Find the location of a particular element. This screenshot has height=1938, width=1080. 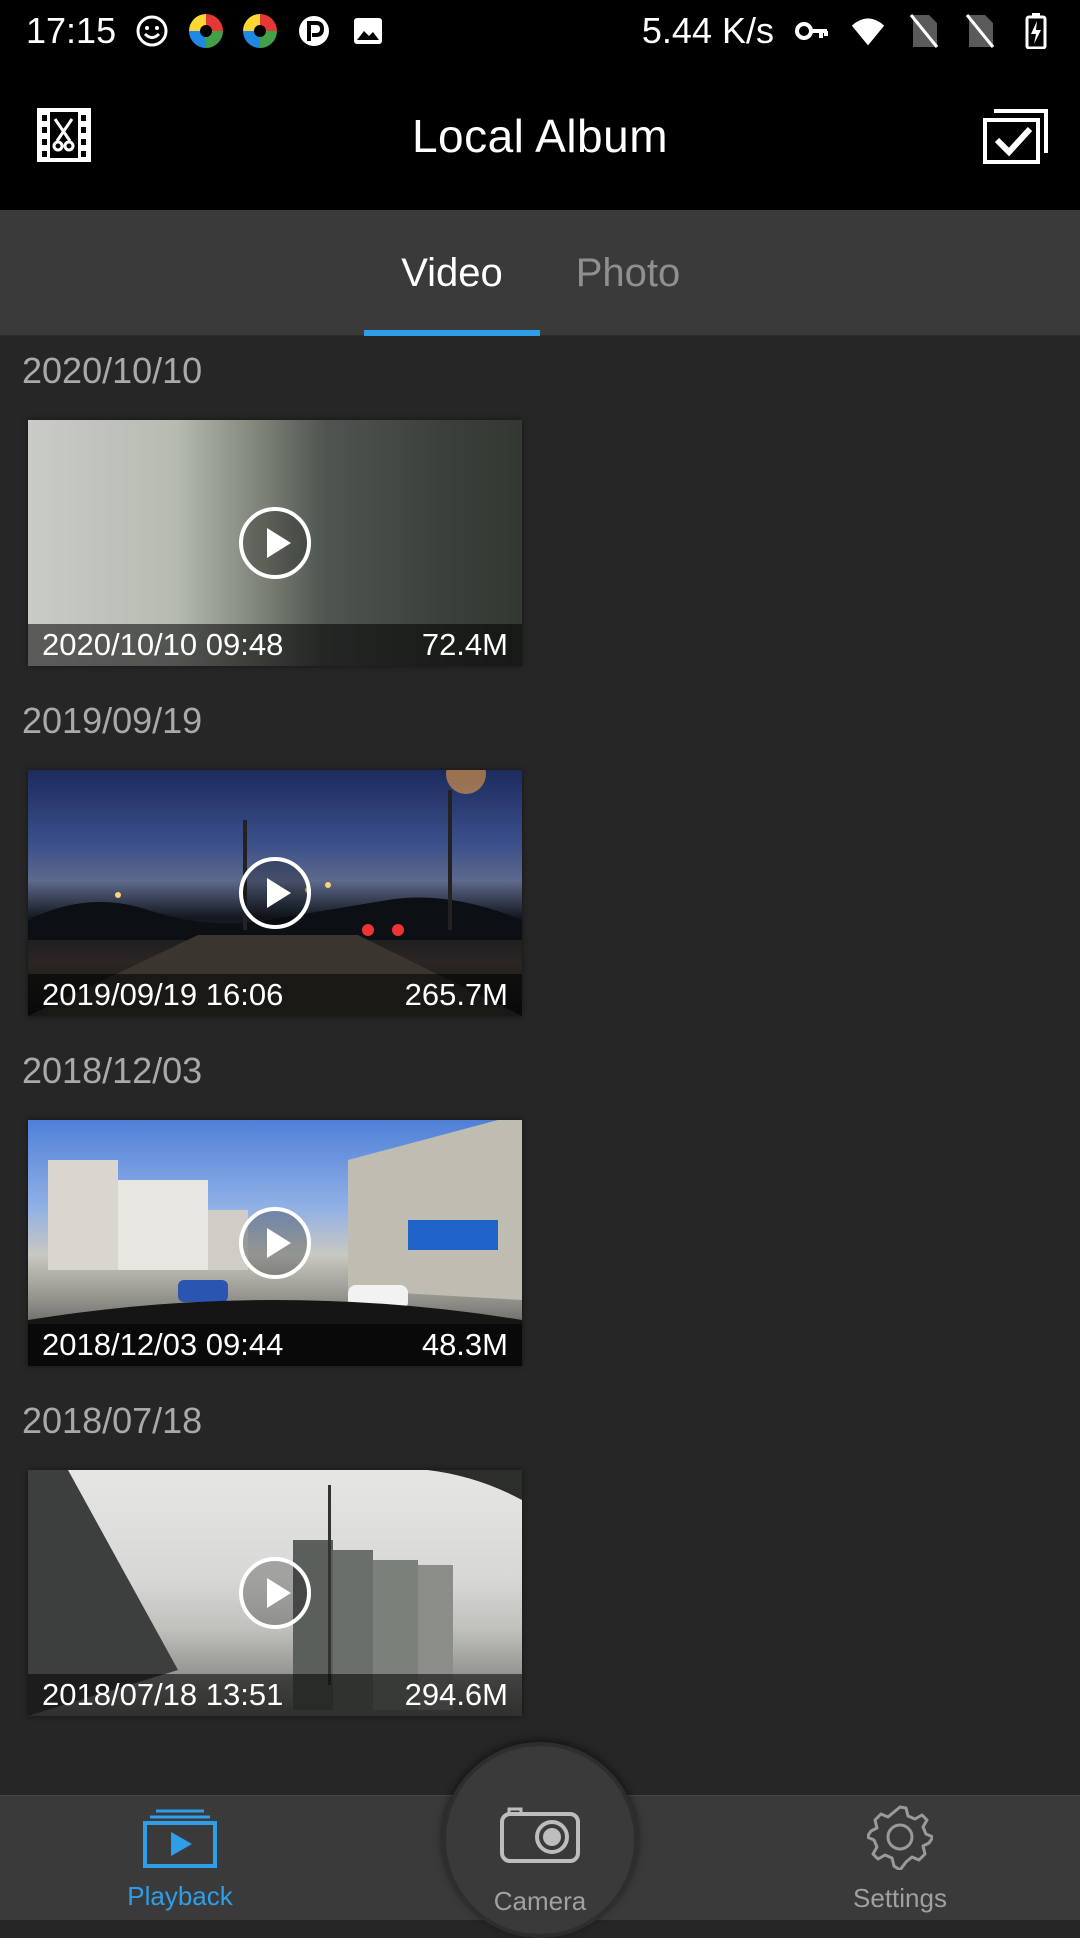

key-icon is located at coordinates (812, 31).